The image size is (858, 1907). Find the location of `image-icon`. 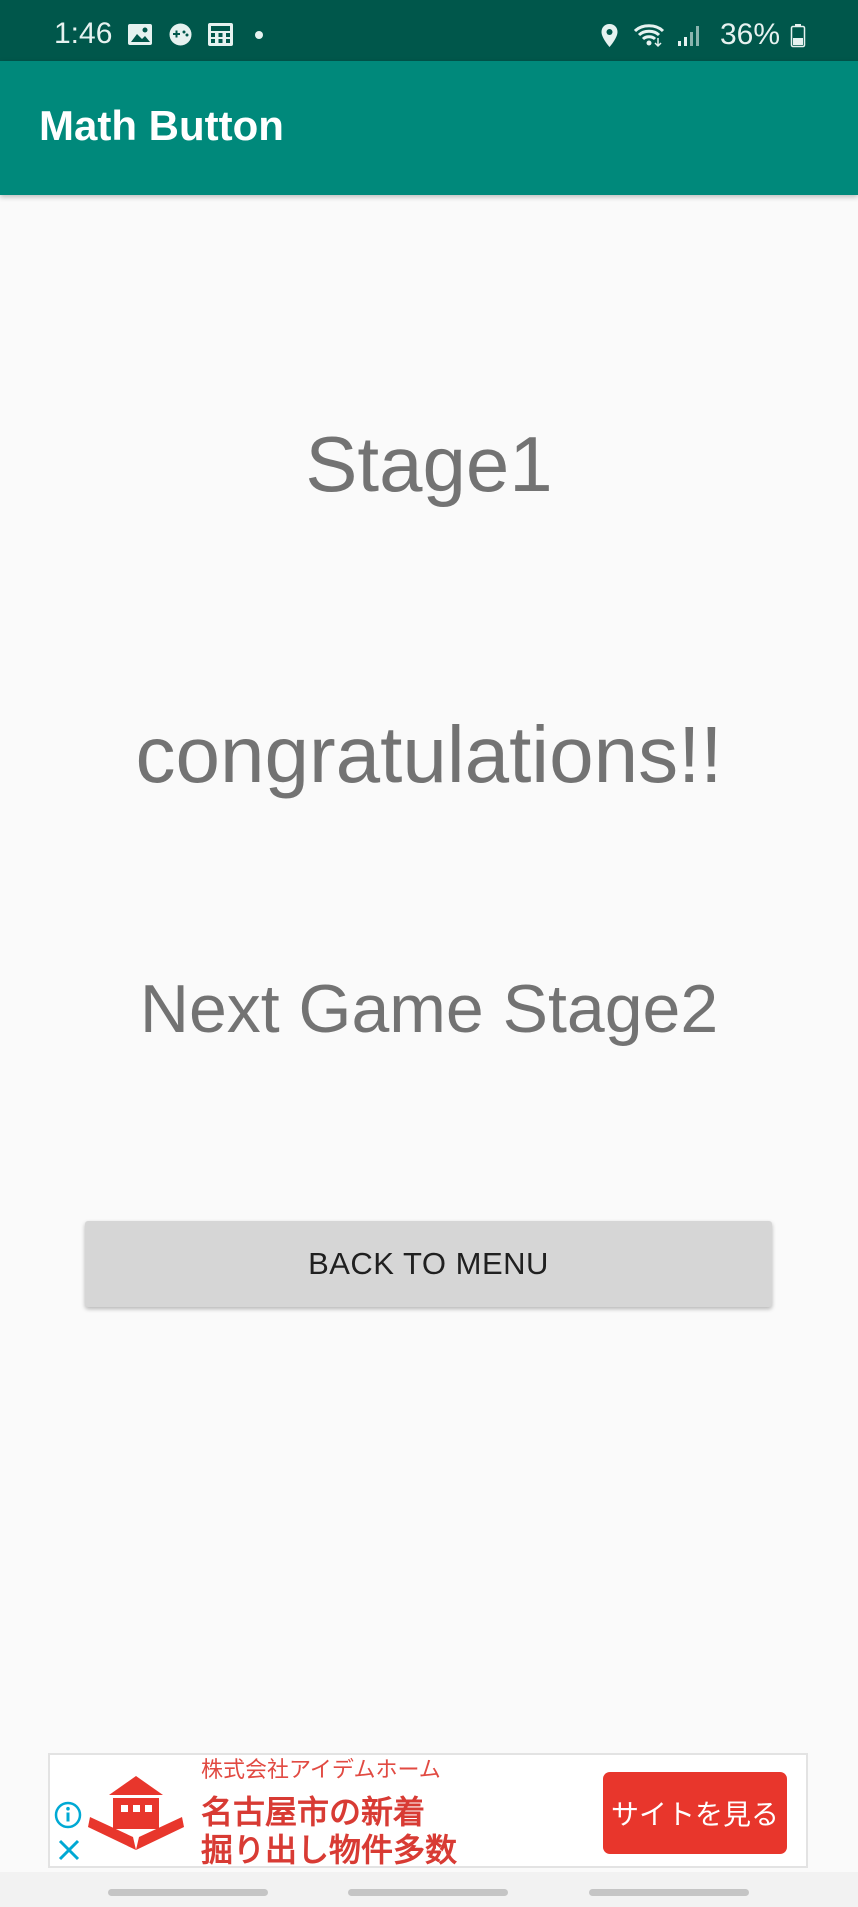

image-icon is located at coordinates (140, 34).